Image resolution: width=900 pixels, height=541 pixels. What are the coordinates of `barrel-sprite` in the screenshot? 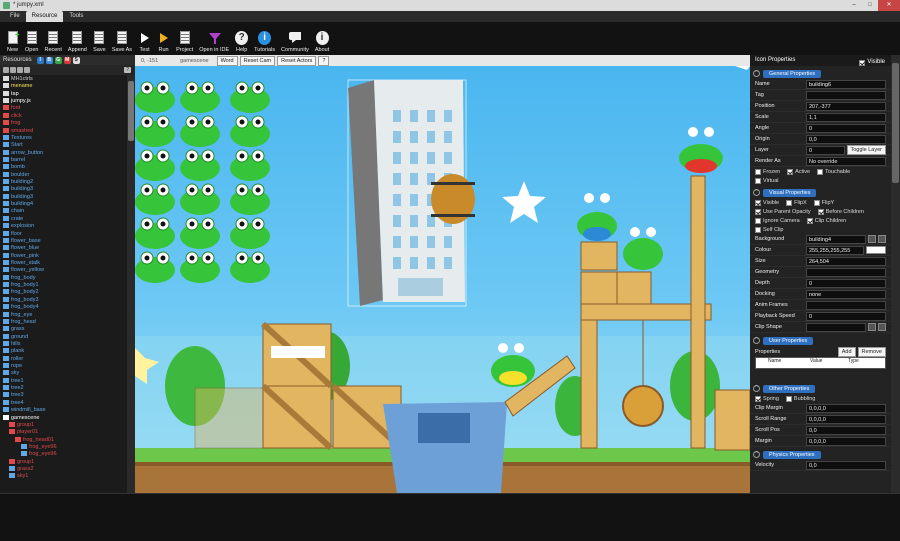 It's located at (453, 199).